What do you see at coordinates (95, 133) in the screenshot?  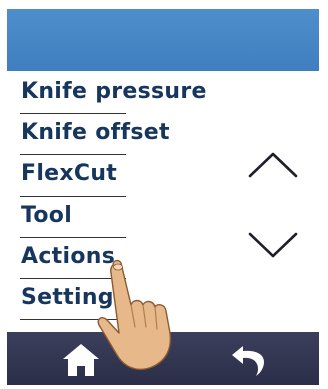 I see `menu-item-label: Knife offset` at bounding box center [95, 133].